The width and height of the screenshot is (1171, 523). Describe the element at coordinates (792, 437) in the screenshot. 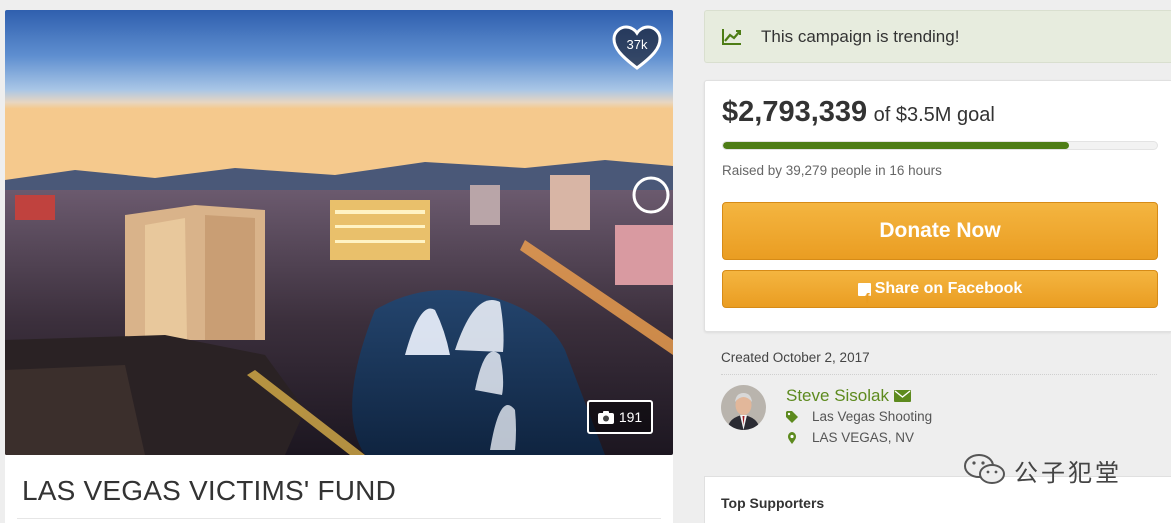

I see `map-pin-icon` at that location.